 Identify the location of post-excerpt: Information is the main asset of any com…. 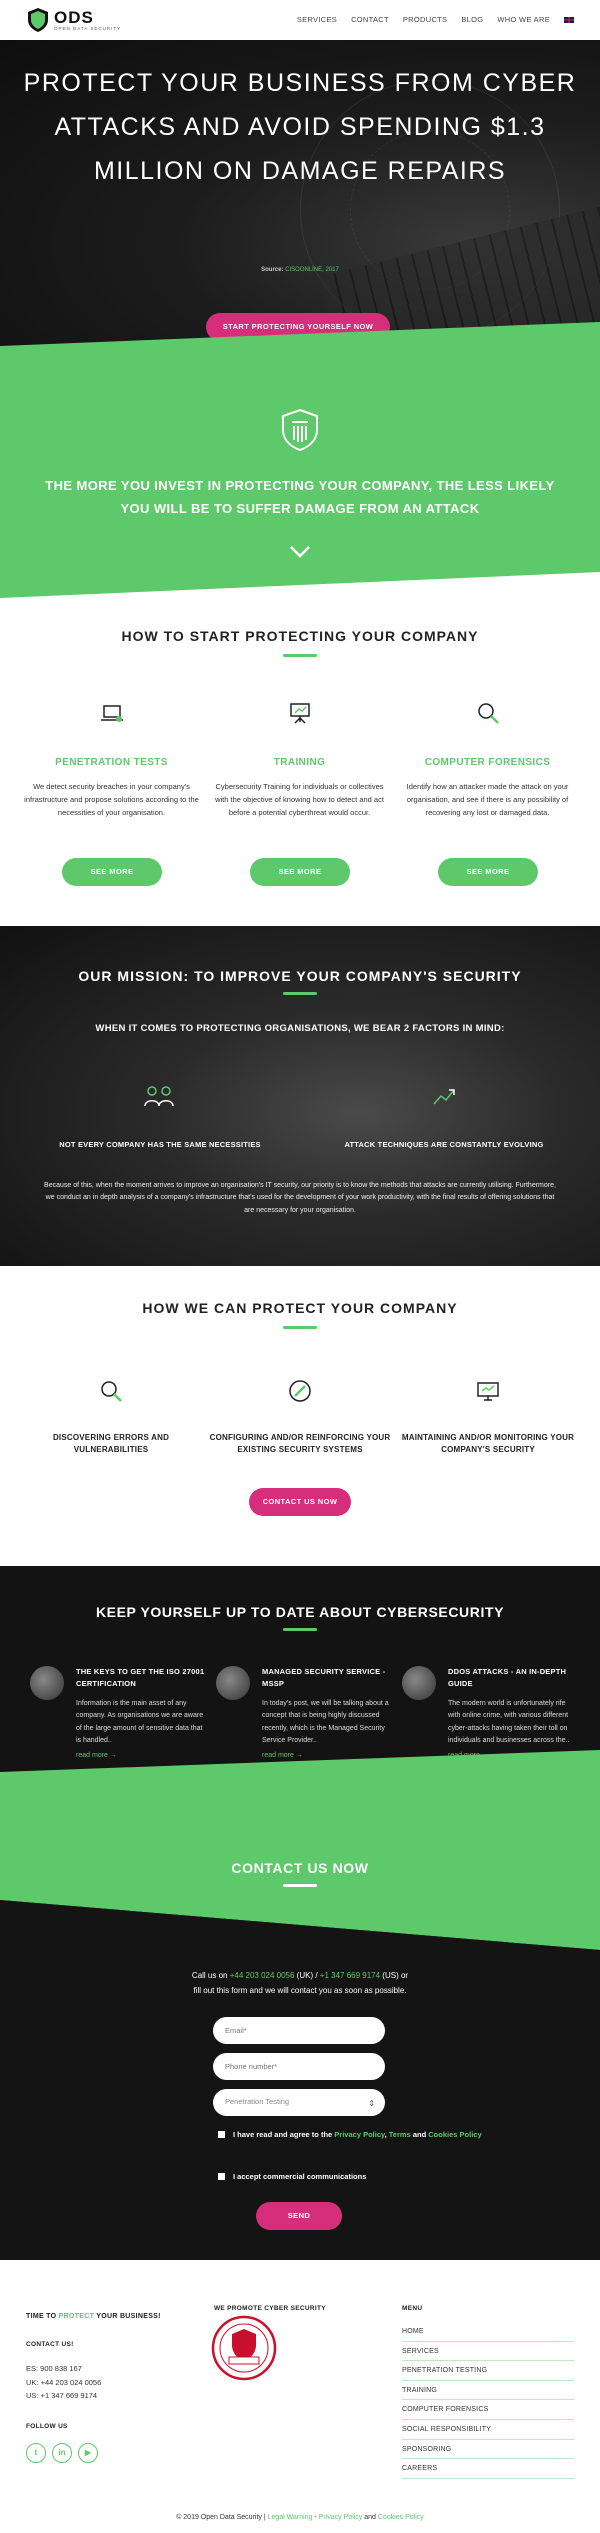
(140, 1722).